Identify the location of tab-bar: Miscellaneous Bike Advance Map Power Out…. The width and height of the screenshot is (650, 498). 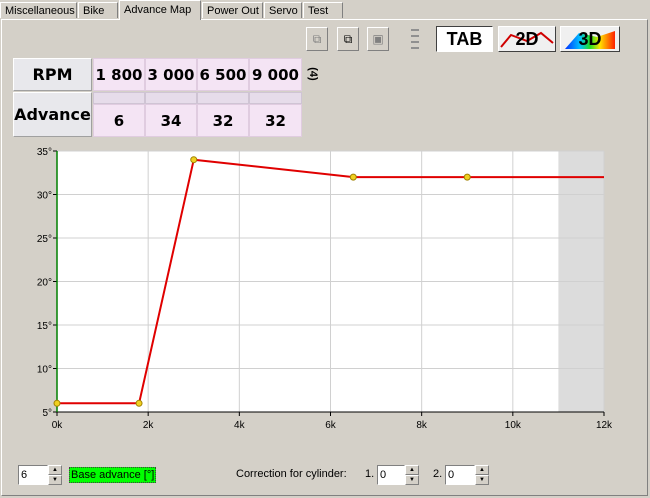
(325, 10).